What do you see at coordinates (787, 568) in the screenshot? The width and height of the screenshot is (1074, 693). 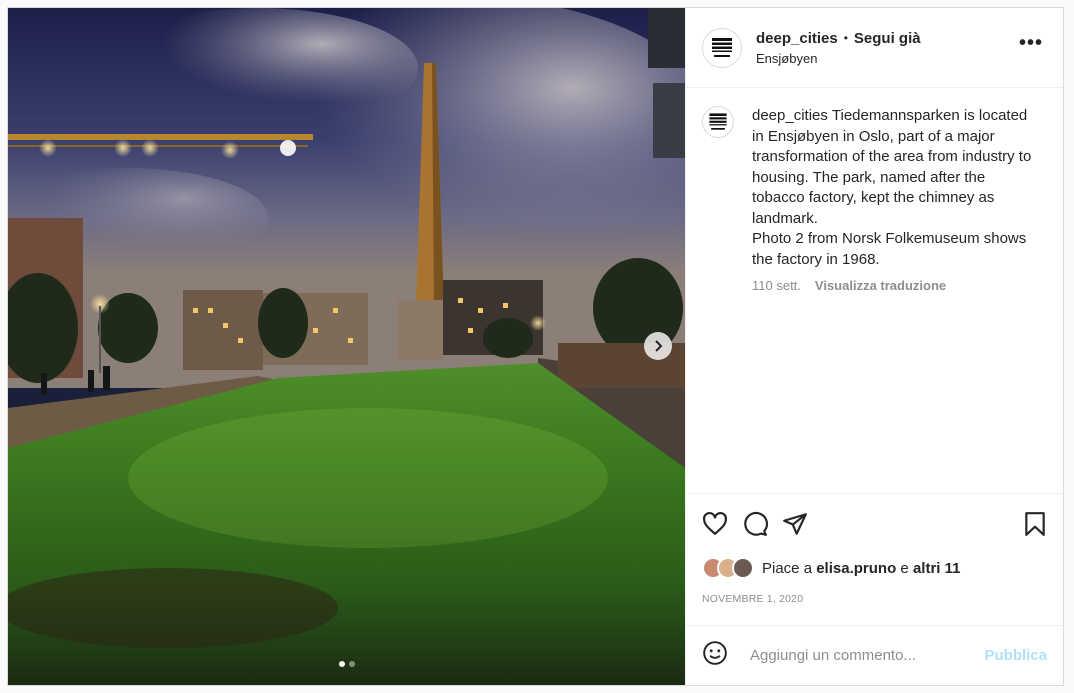 I see `likes-prefix: Piace a` at bounding box center [787, 568].